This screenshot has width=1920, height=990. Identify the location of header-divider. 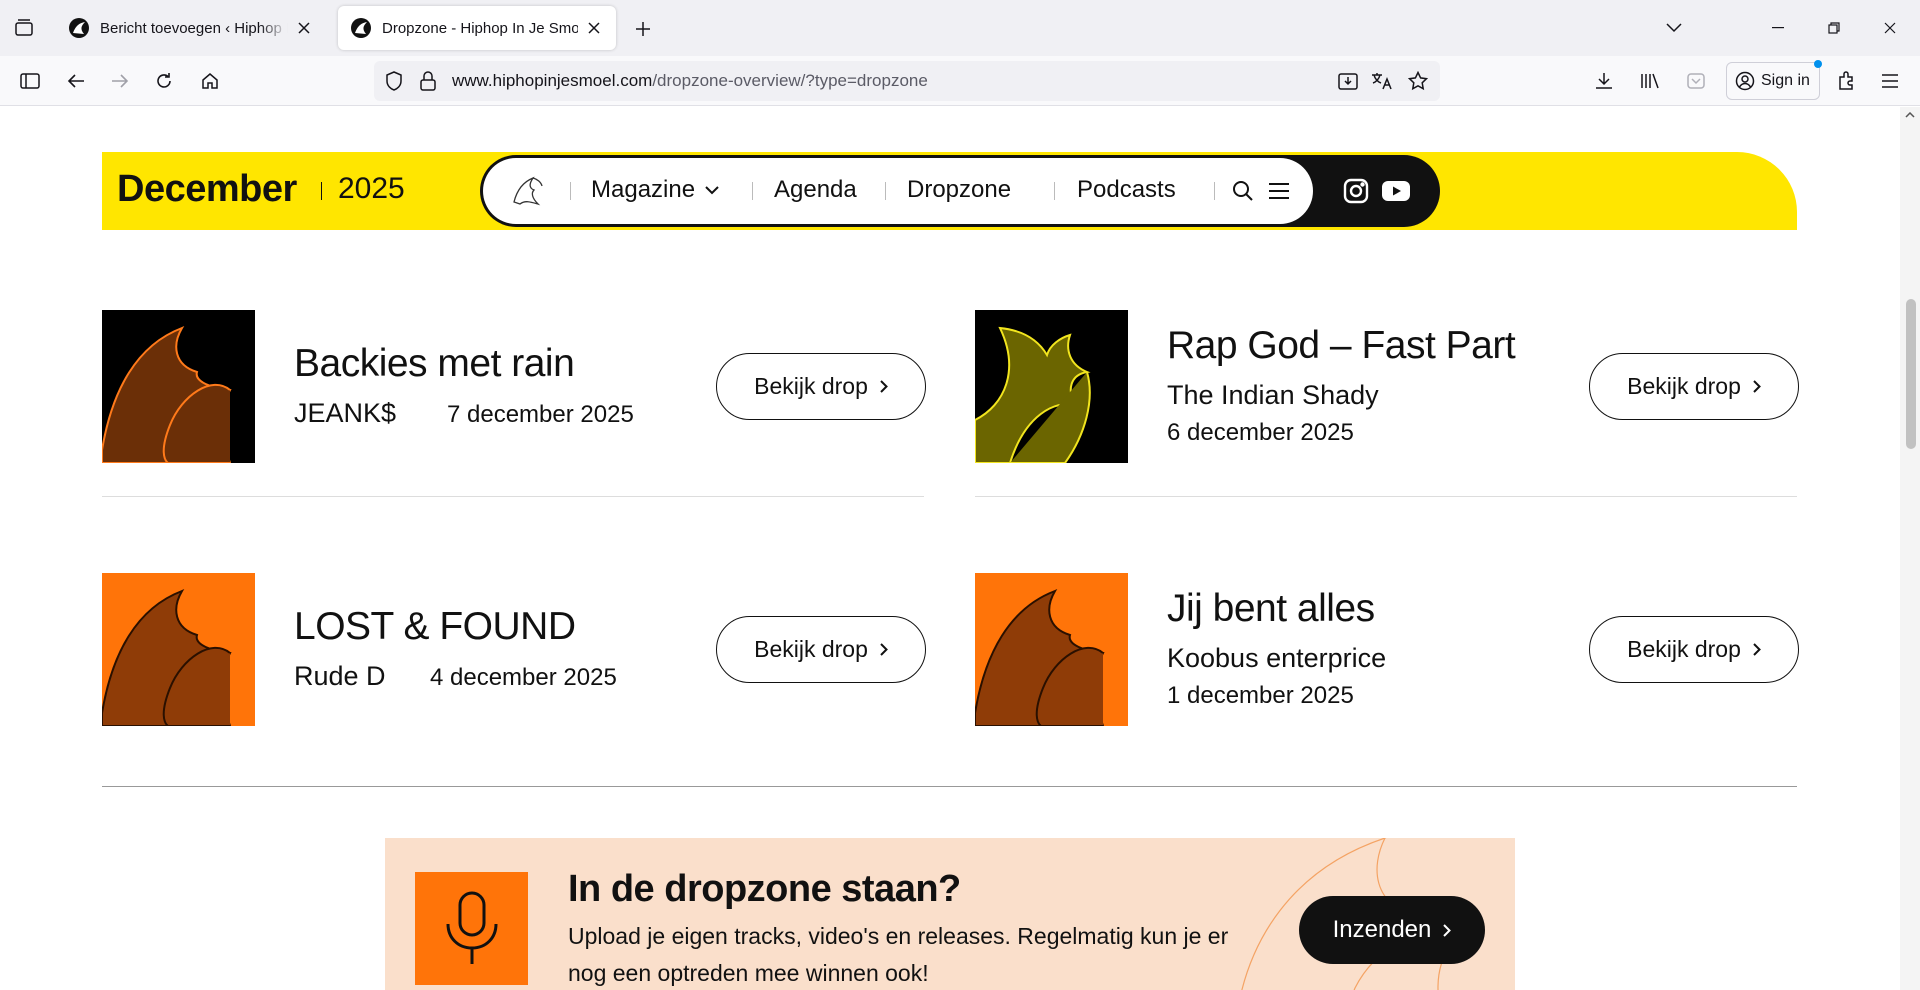
(321, 191).